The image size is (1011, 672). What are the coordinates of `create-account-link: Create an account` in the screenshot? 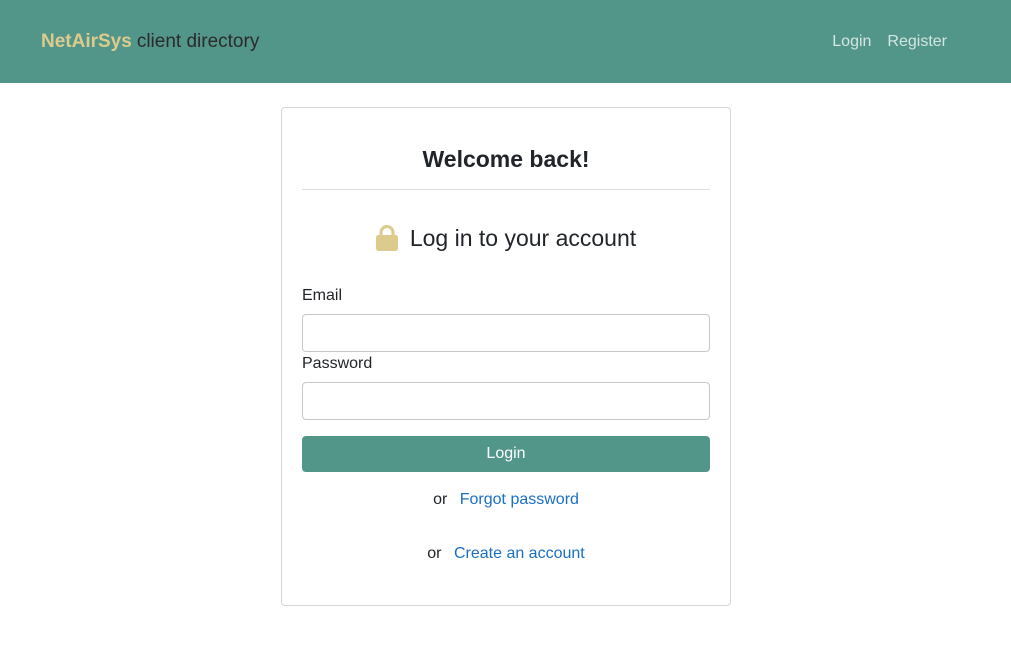 It's located at (519, 553).